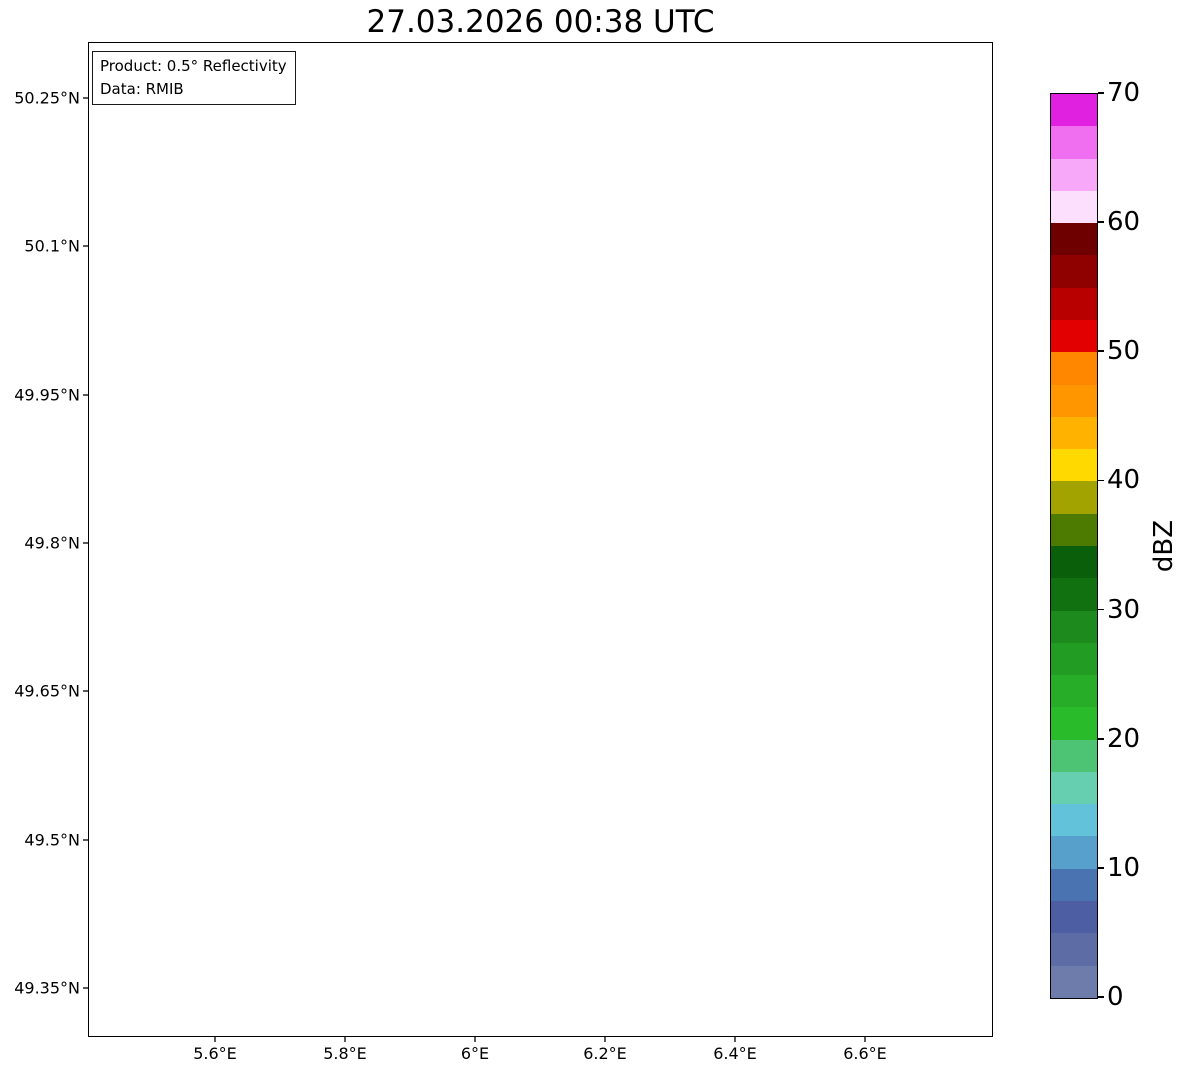 The height and width of the screenshot is (1081, 1184). Describe the element at coordinates (1124, 867) in the screenshot. I see `colorbar-tick-label: 10` at that location.